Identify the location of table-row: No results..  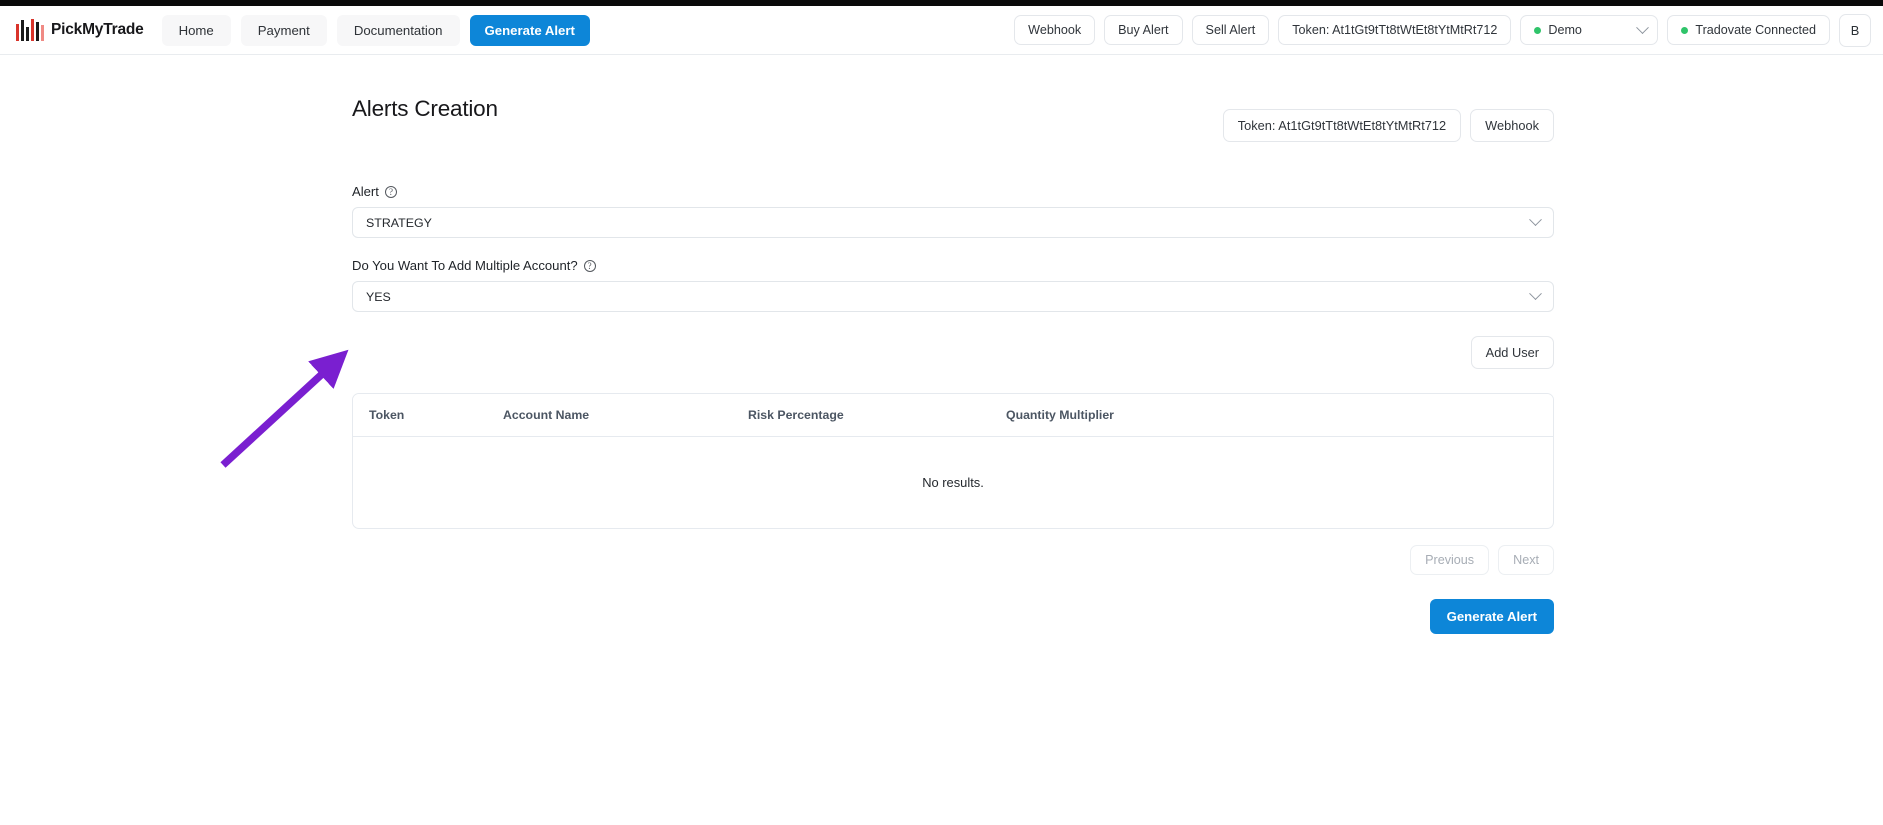
(953, 483).